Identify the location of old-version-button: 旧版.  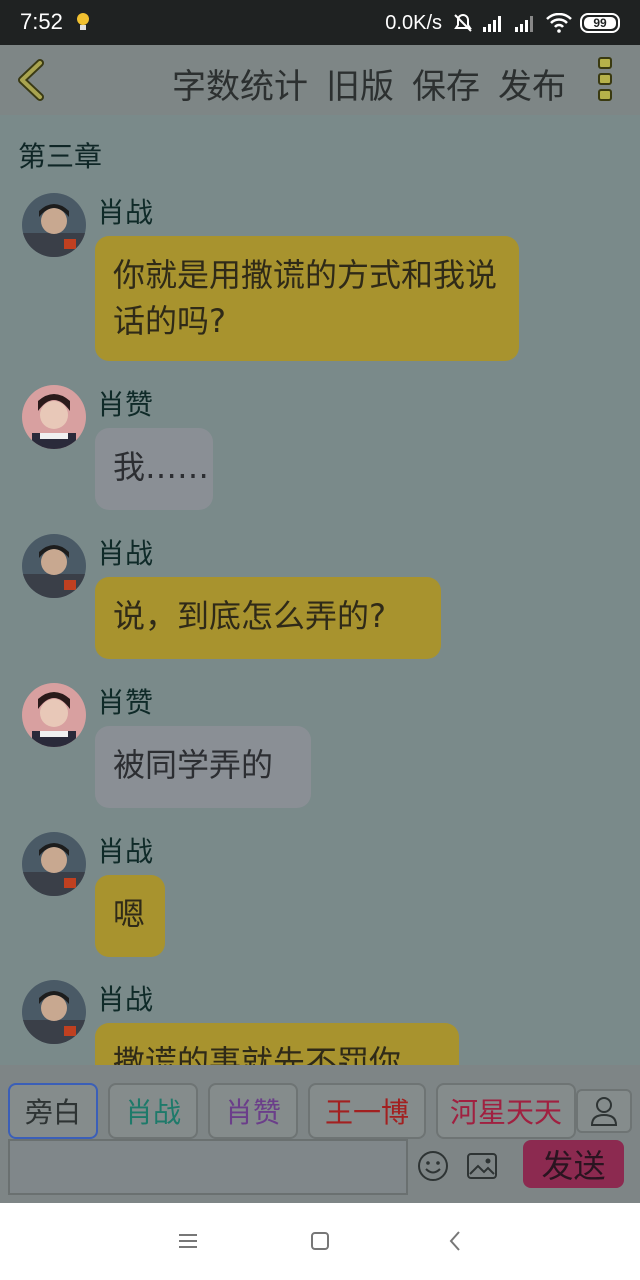
(360, 83).